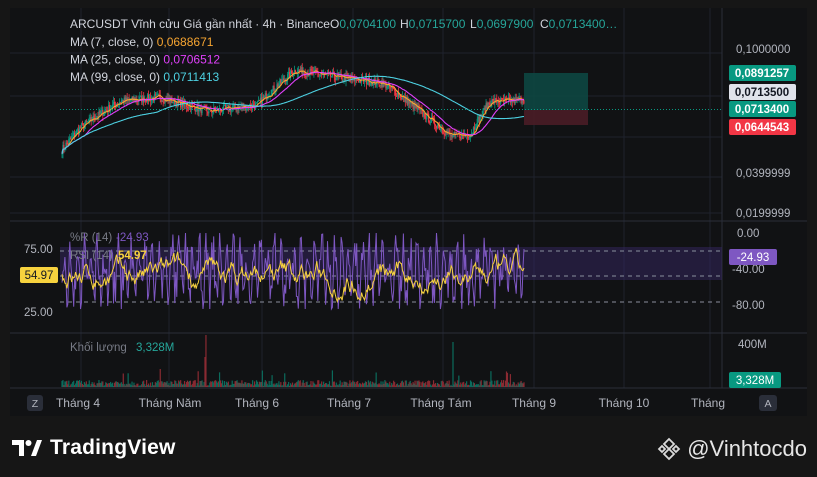  Describe the element at coordinates (534, 403) in the screenshot. I see `time-label: Tháng 9` at that location.